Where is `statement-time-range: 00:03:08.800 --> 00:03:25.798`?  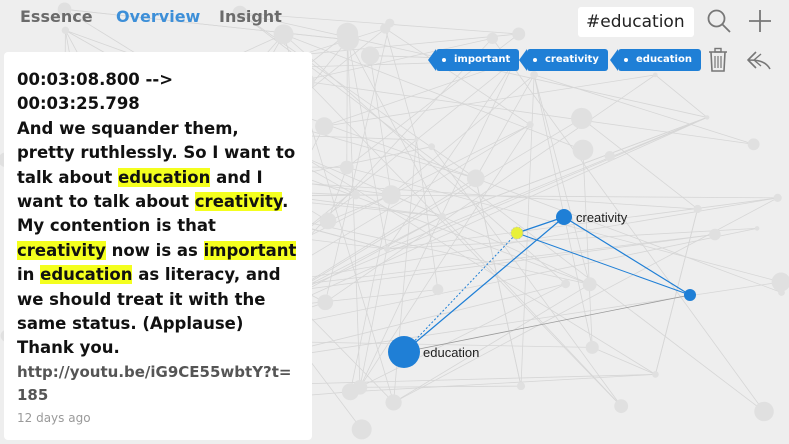 statement-time-range: 00:03:08.800 --> 00:03:25.798 is located at coordinates (95, 92).